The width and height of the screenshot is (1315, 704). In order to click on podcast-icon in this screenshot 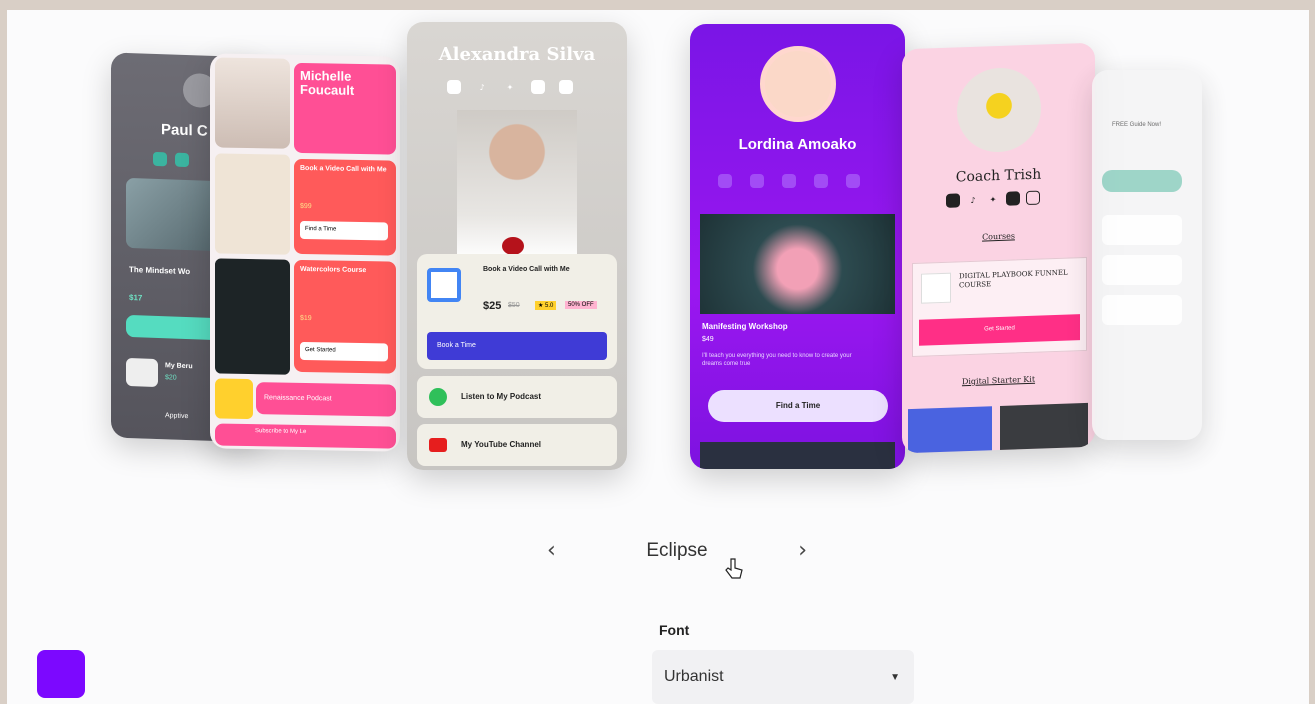, I will do `click(438, 397)`.